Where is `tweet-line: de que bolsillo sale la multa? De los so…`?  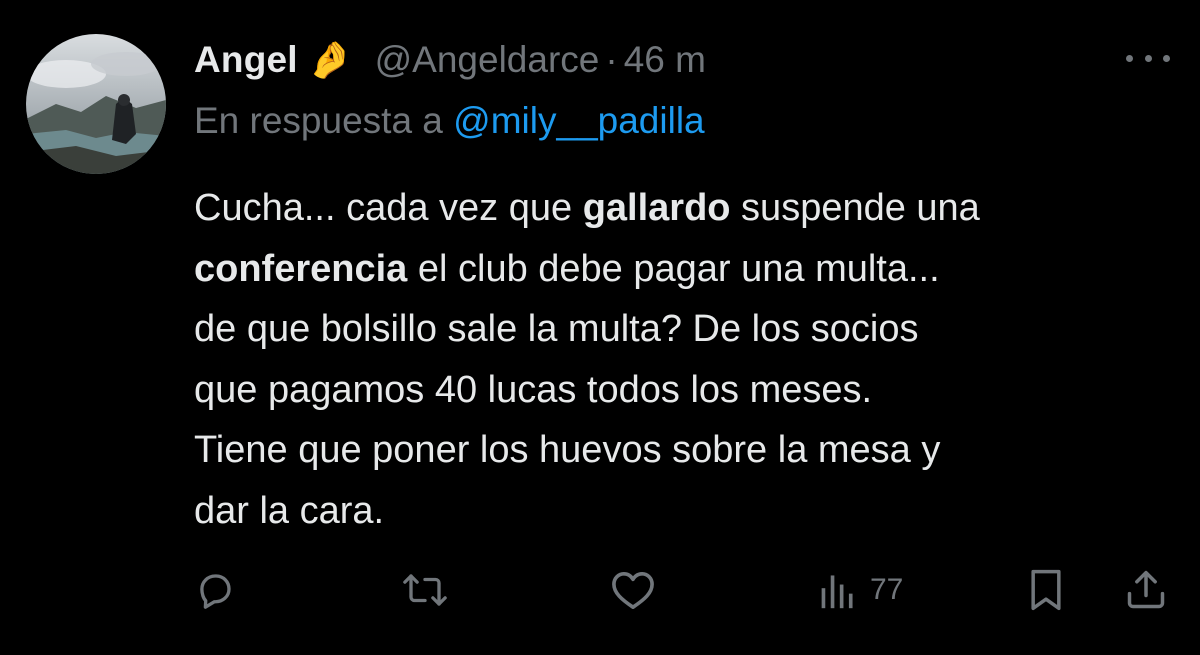 tweet-line: de que bolsillo sale la multa? De los so… is located at coordinates (556, 329).